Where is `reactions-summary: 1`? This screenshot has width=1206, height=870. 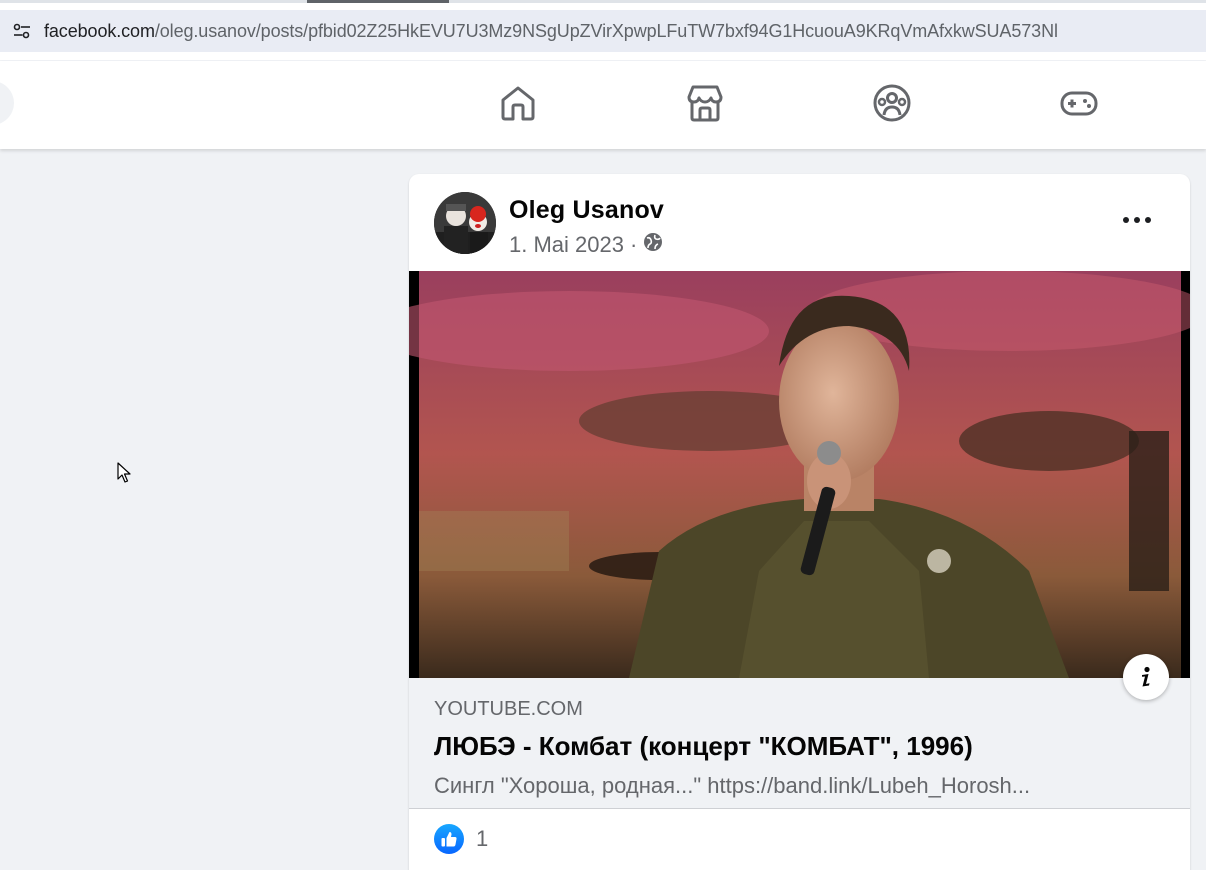
reactions-summary: 1 is located at coordinates (461, 839).